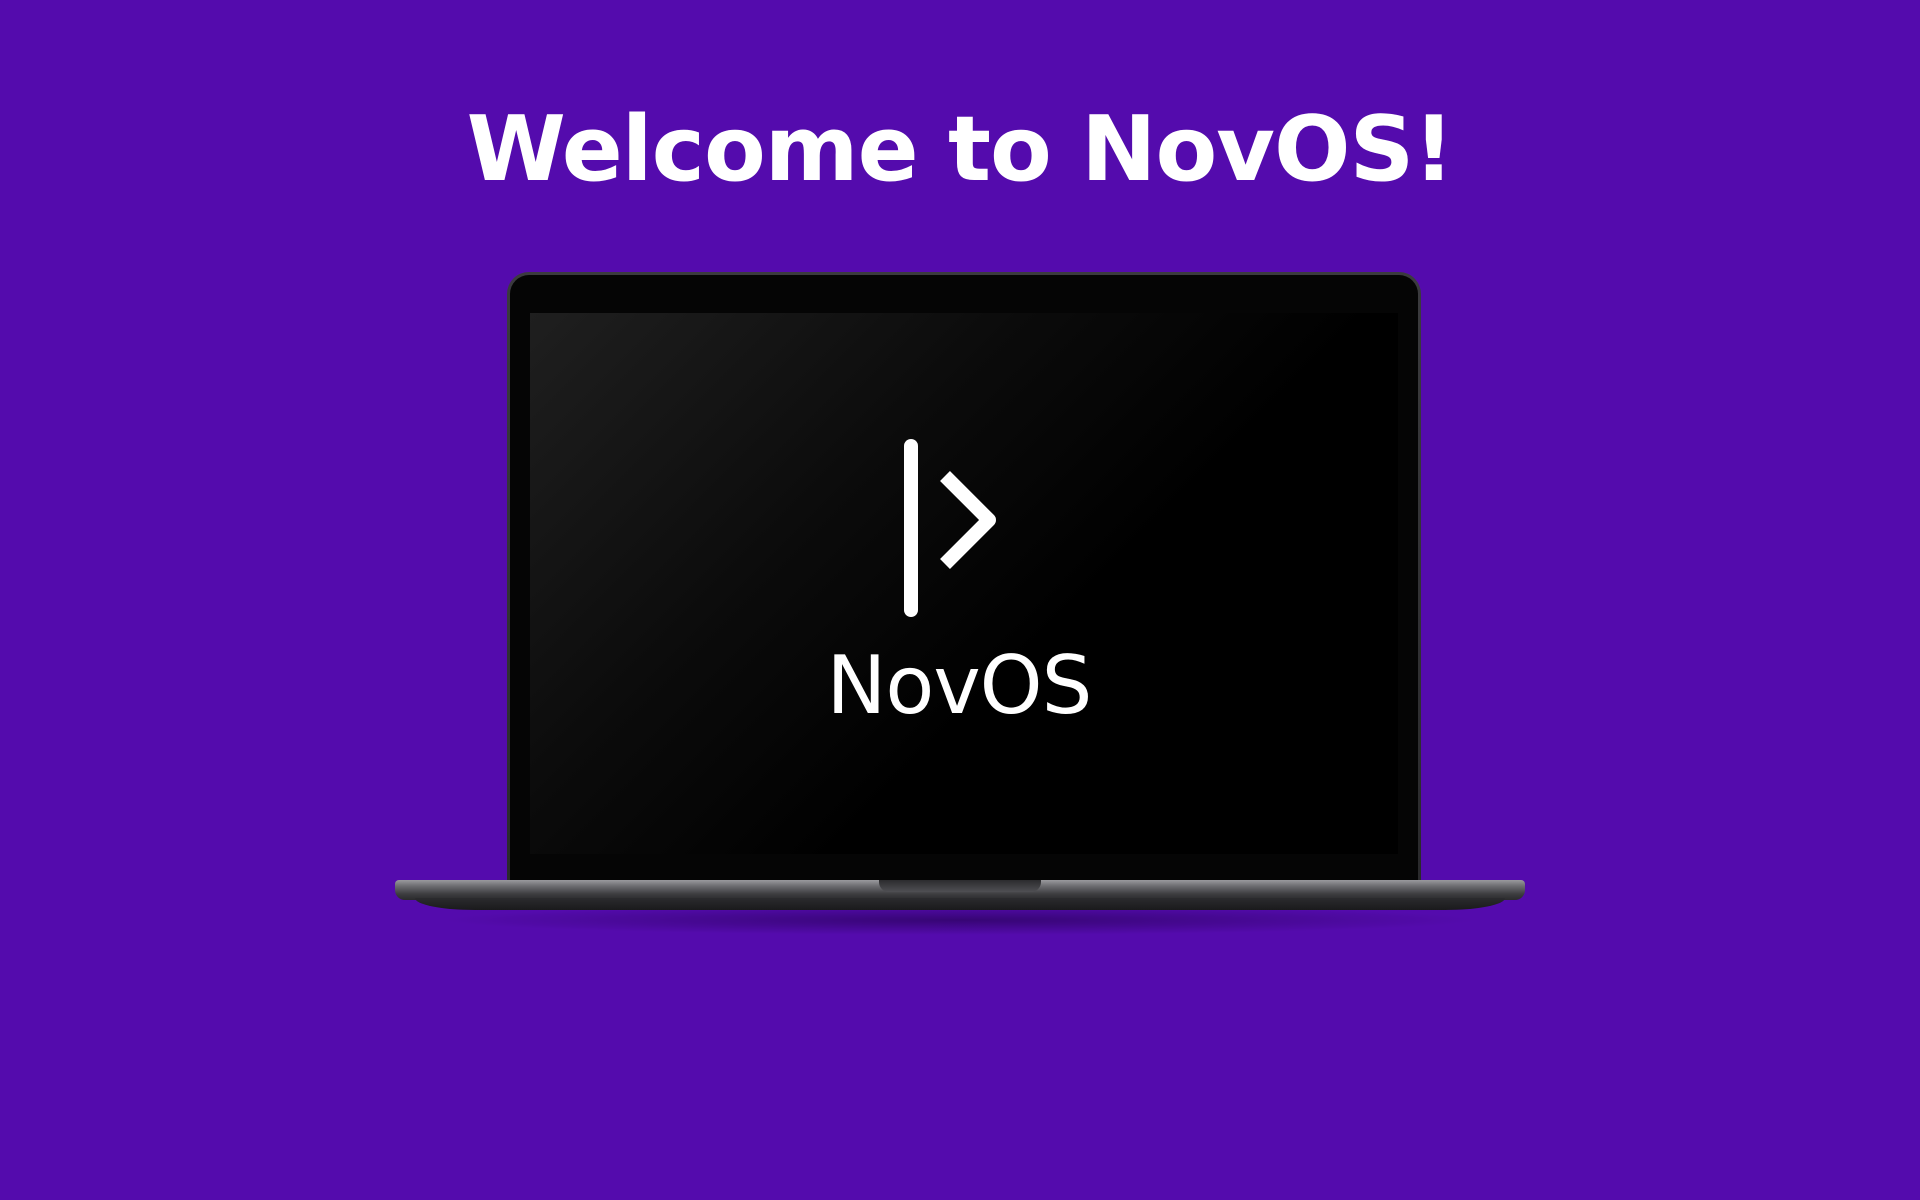 The width and height of the screenshot is (1920, 1200). I want to click on laptop-base-bottom, so click(960, 904).